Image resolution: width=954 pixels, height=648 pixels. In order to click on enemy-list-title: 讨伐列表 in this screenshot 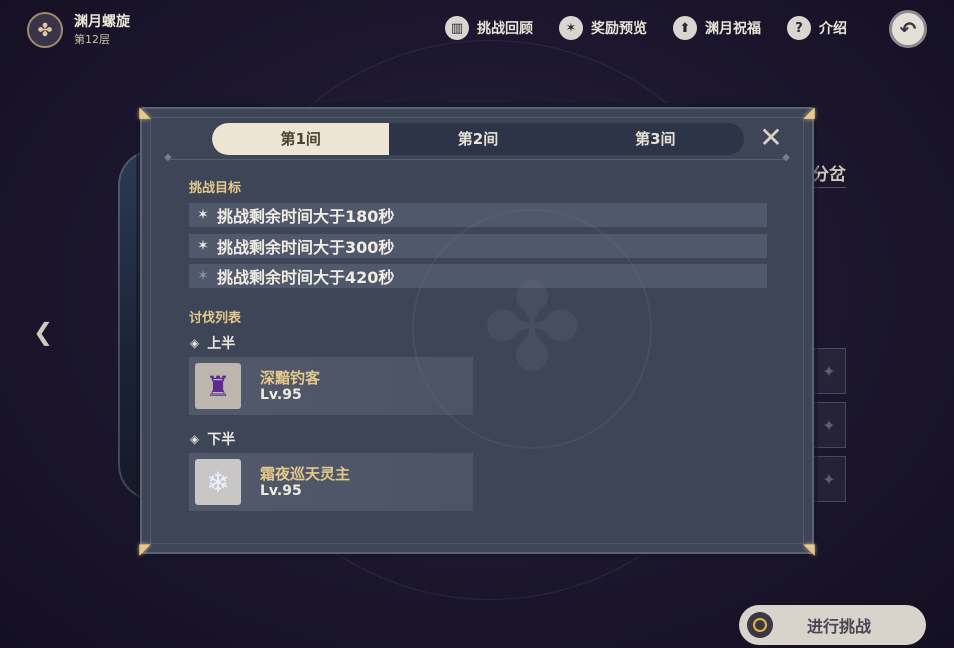, I will do `click(215, 318)`.